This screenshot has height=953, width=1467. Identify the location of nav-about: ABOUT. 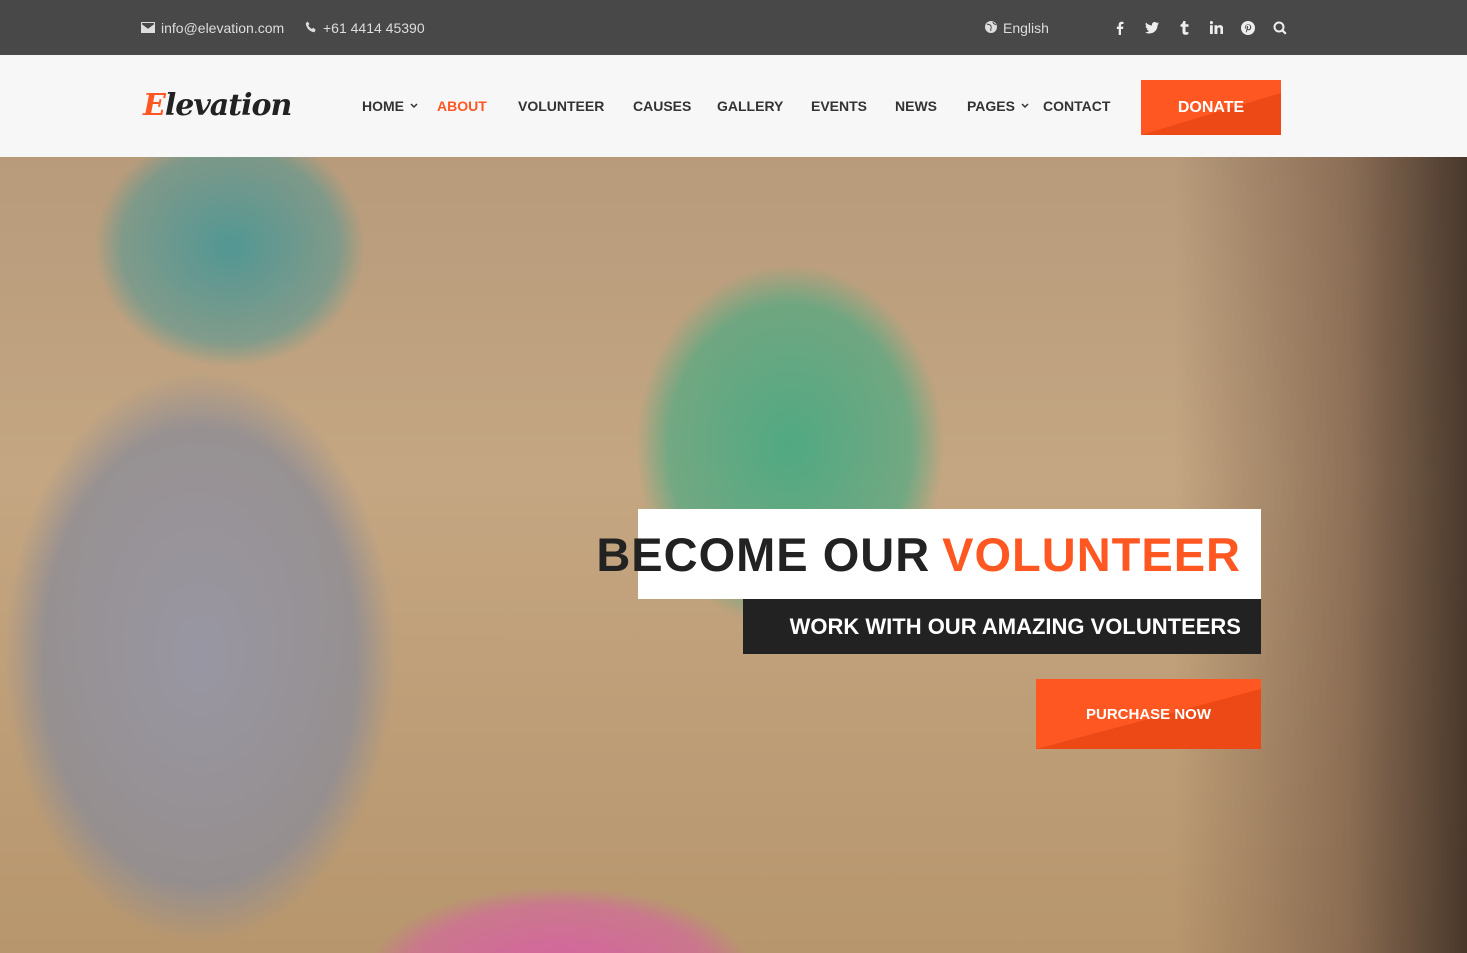
(462, 106).